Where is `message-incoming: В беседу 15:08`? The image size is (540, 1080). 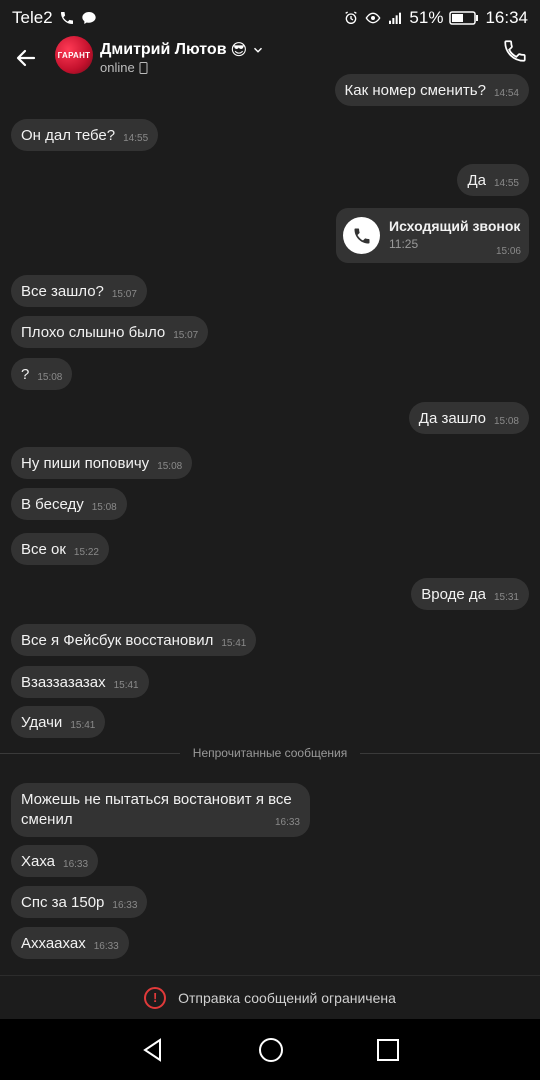
message-incoming: В беседу 15:08 is located at coordinates (69, 504).